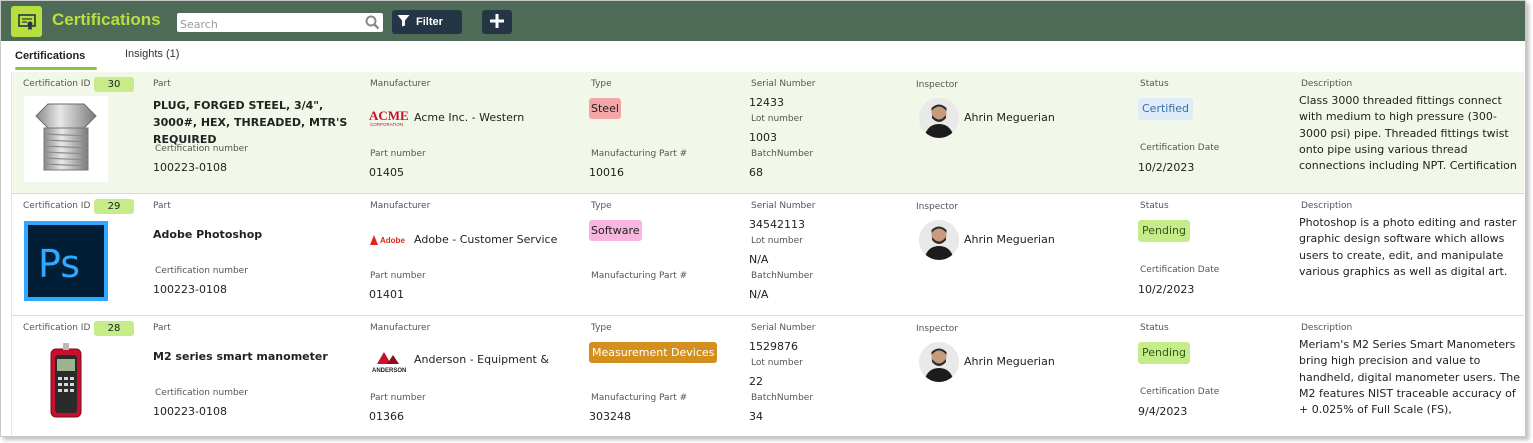  Describe the element at coordinates (114, 206) in the screenshot. I see `cert-id-badge: 29` at that location.